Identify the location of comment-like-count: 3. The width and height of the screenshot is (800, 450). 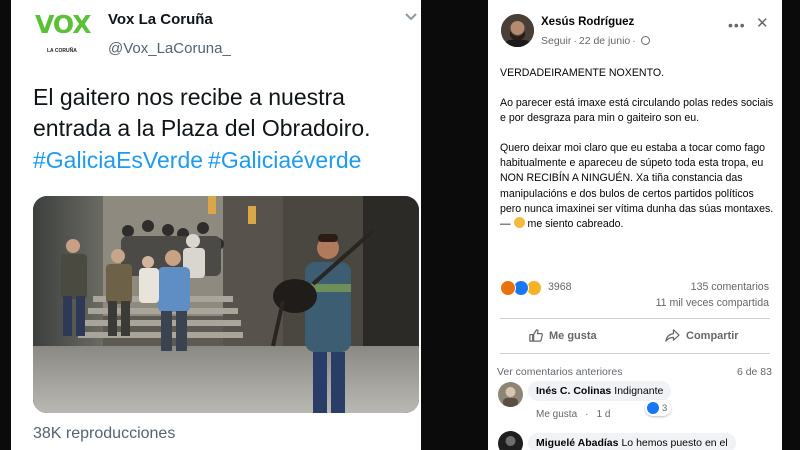
(658, 408).